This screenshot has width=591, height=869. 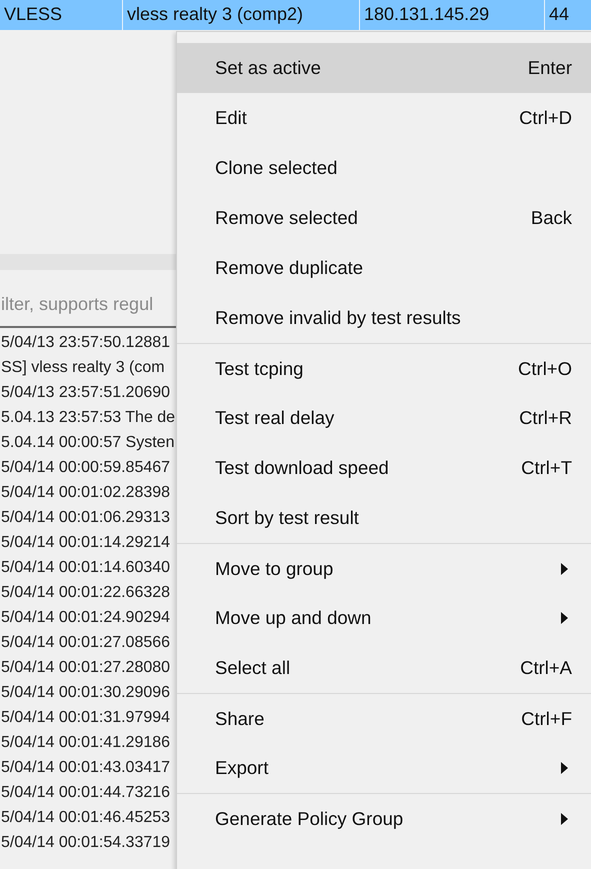 I want to click on log-line: 5/04/14 00:01:14.29214, so click(x=86, y=543).